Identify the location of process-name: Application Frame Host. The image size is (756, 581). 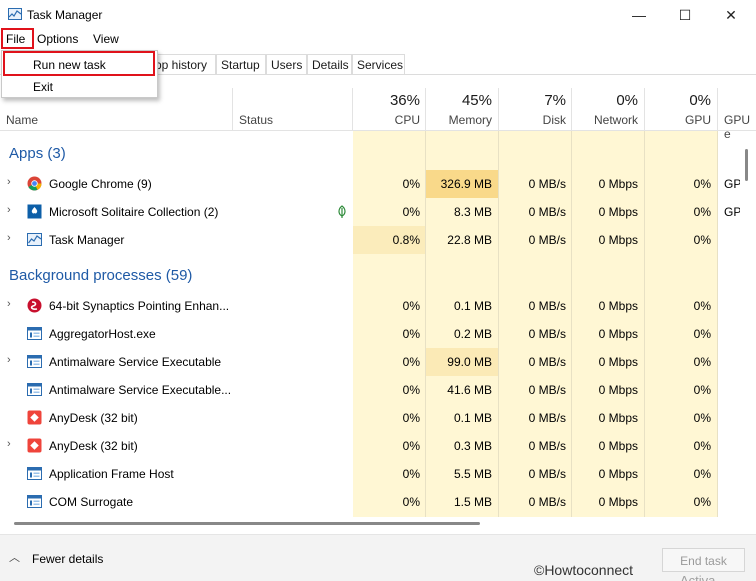
(111, 474).